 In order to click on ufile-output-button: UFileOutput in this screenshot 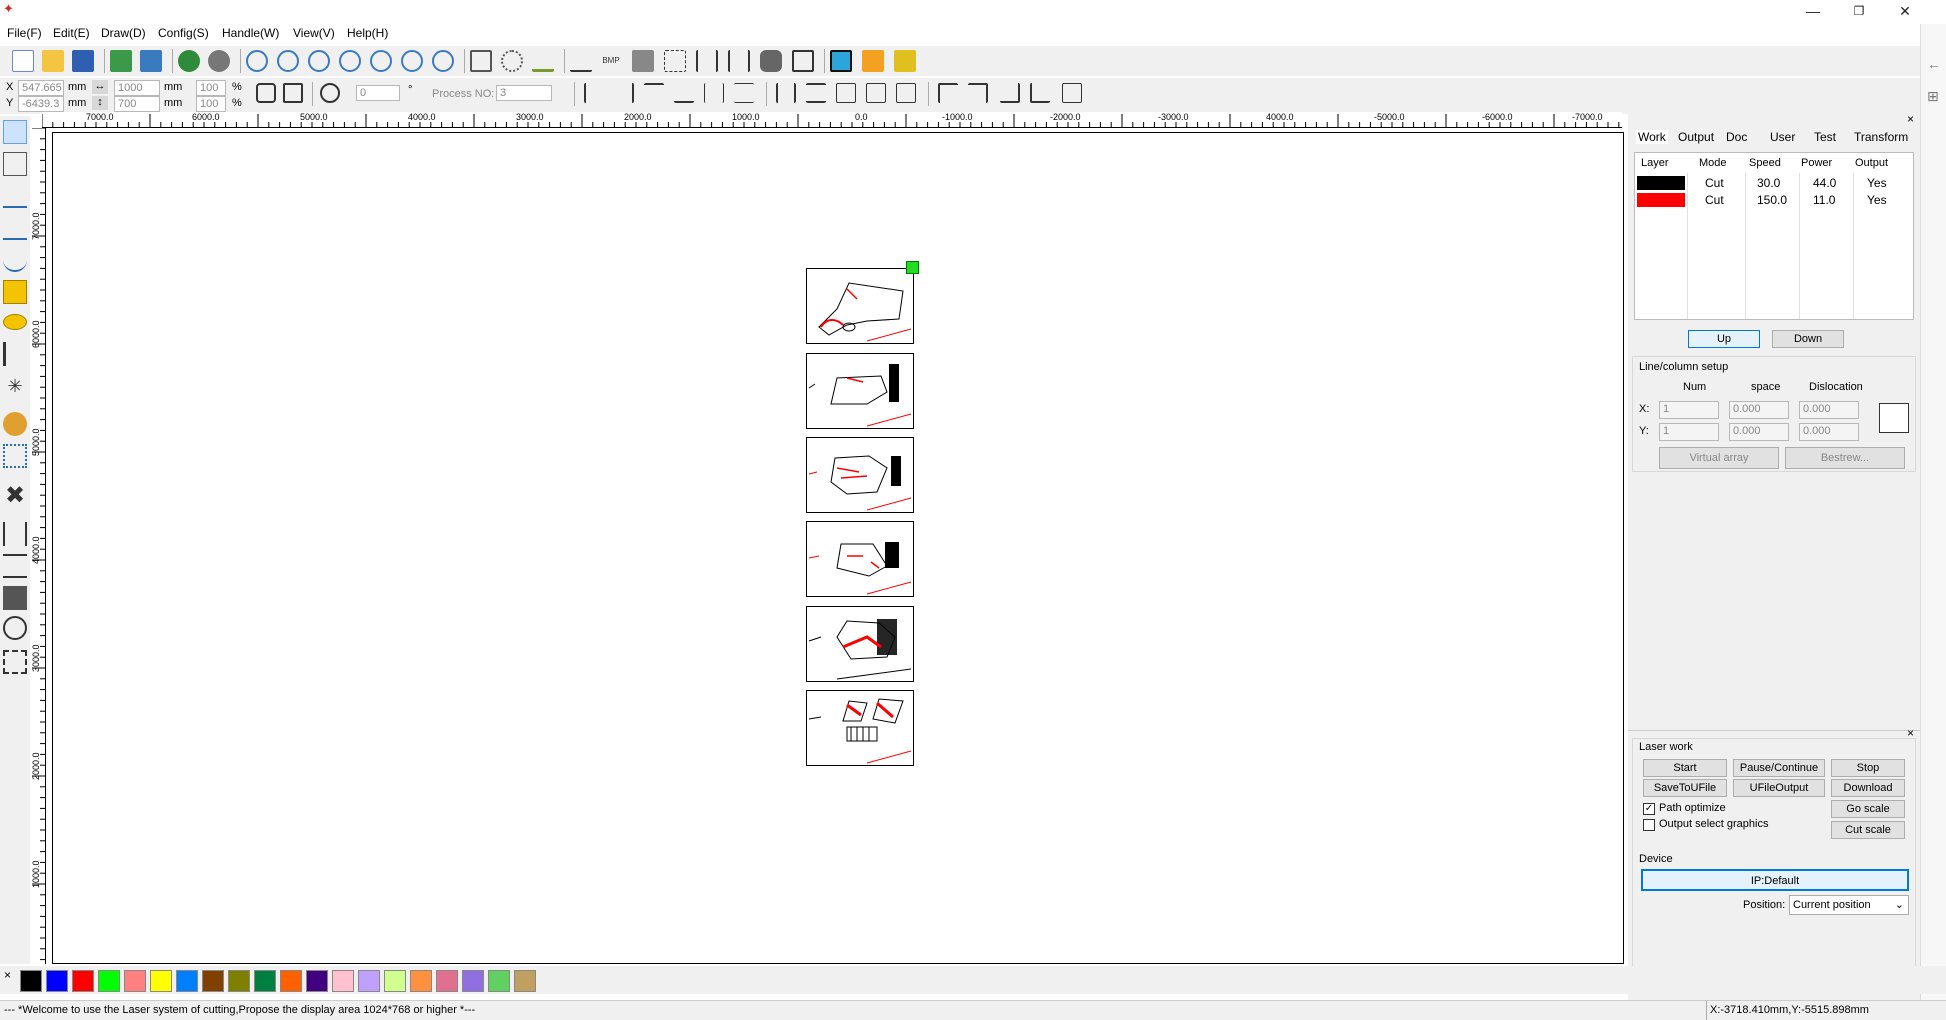, I will do `click(1779, 788)`.